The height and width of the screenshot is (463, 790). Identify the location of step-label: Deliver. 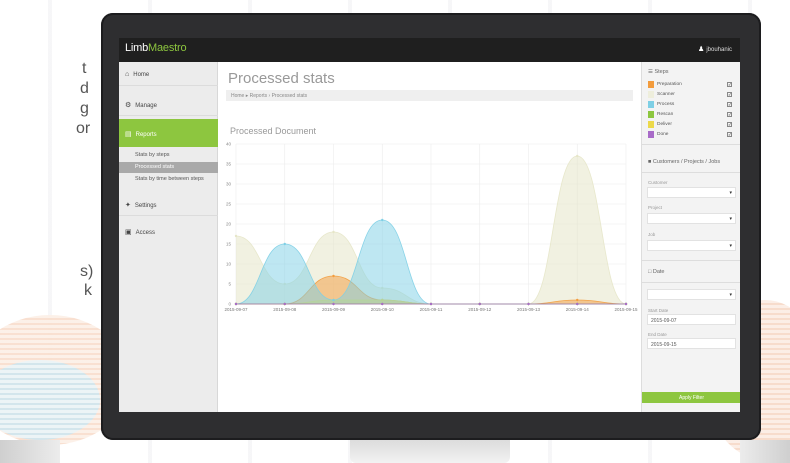
(664, 124).